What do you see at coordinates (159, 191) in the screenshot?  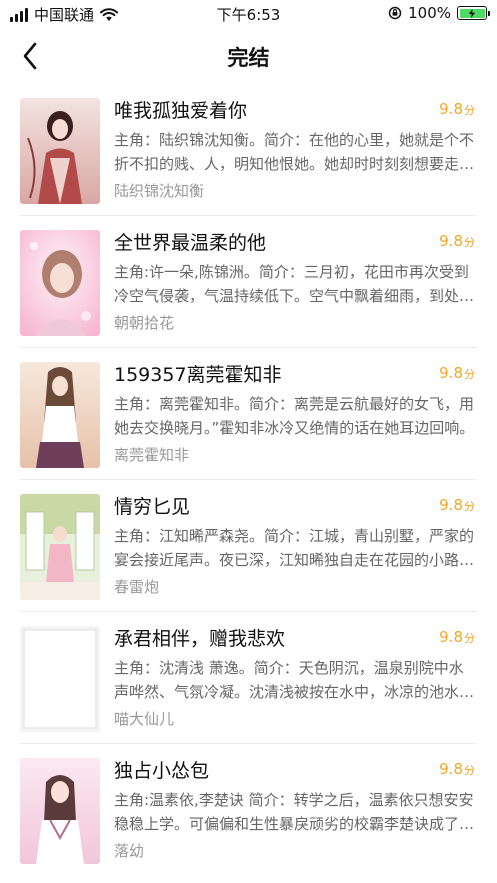 I see `book-author: 陆织锦沈知衡` at bounding box center [159, 191].